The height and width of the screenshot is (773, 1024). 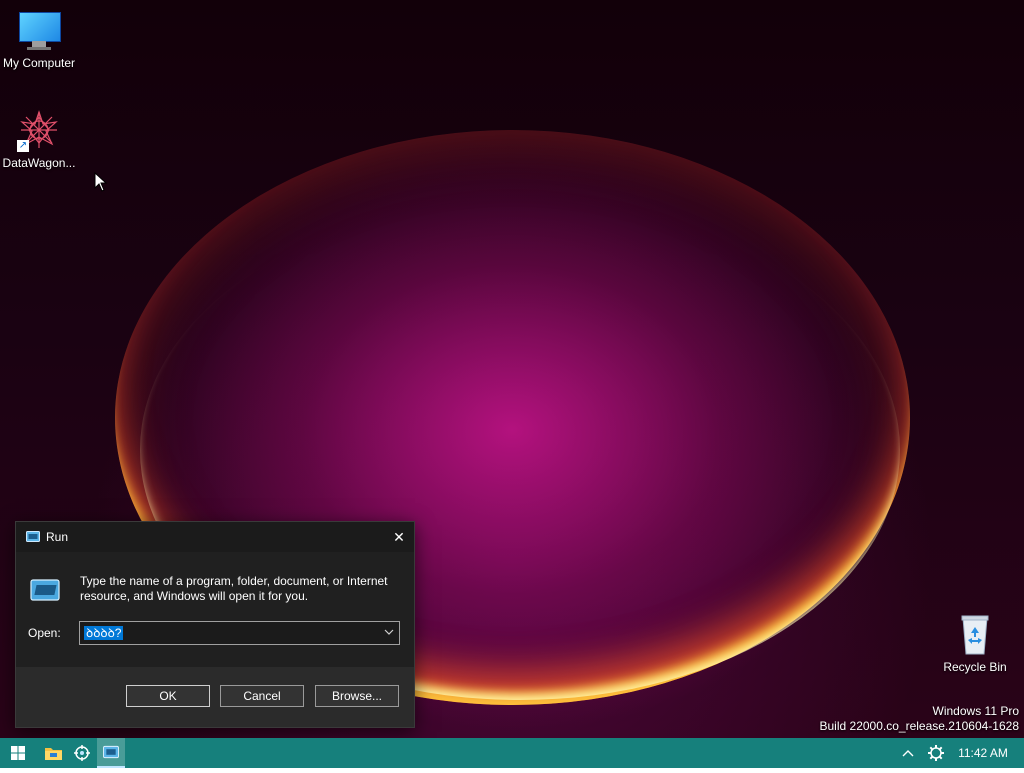 What do you see at coordinates (262, 696) in the screenshot?
I see `cancel-button: Cancel` at bounding box center [262, 696].